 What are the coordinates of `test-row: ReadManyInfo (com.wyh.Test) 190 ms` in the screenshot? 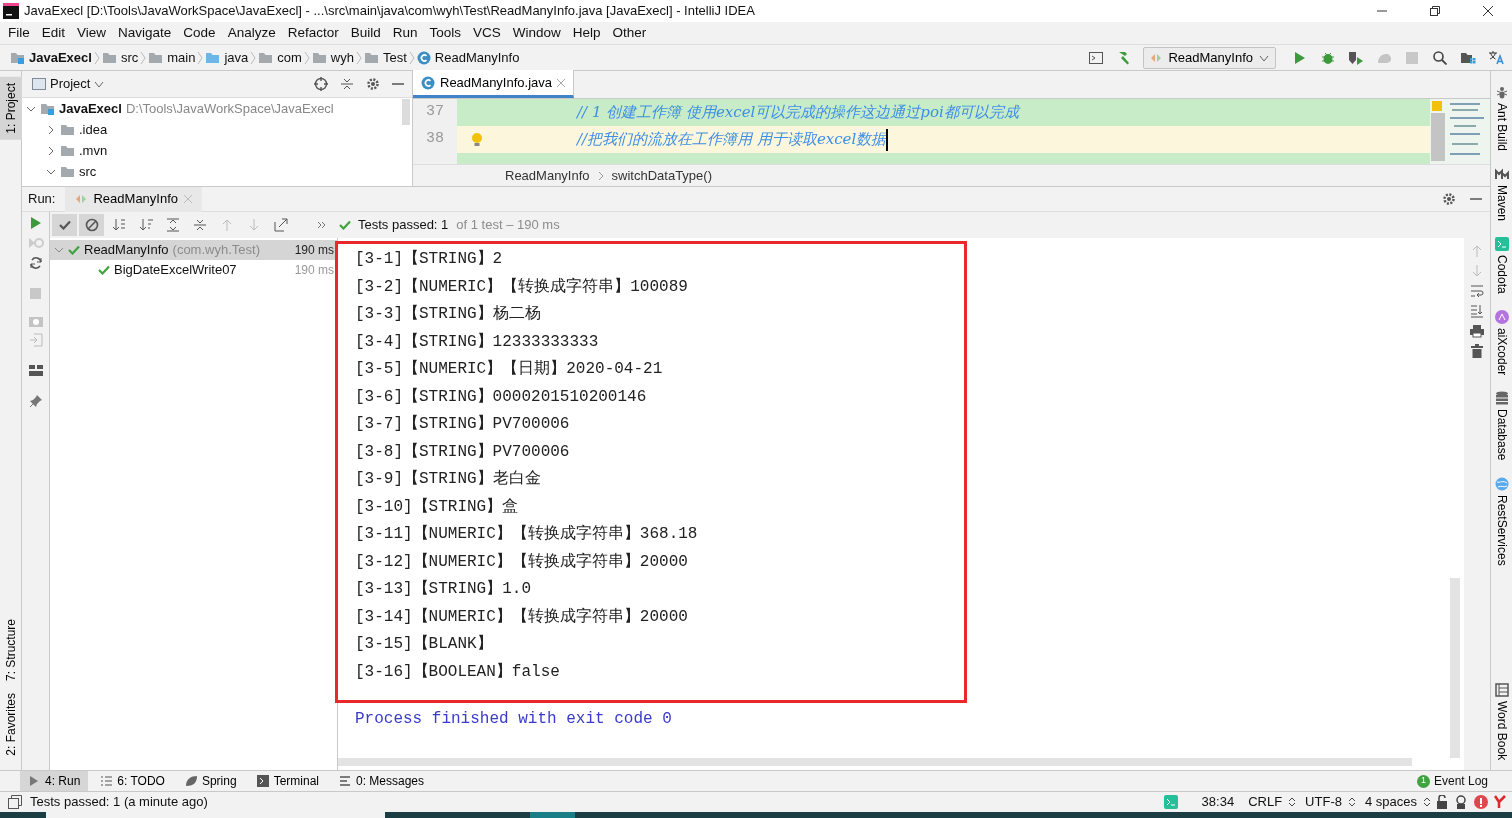 It's located at (193, 250).